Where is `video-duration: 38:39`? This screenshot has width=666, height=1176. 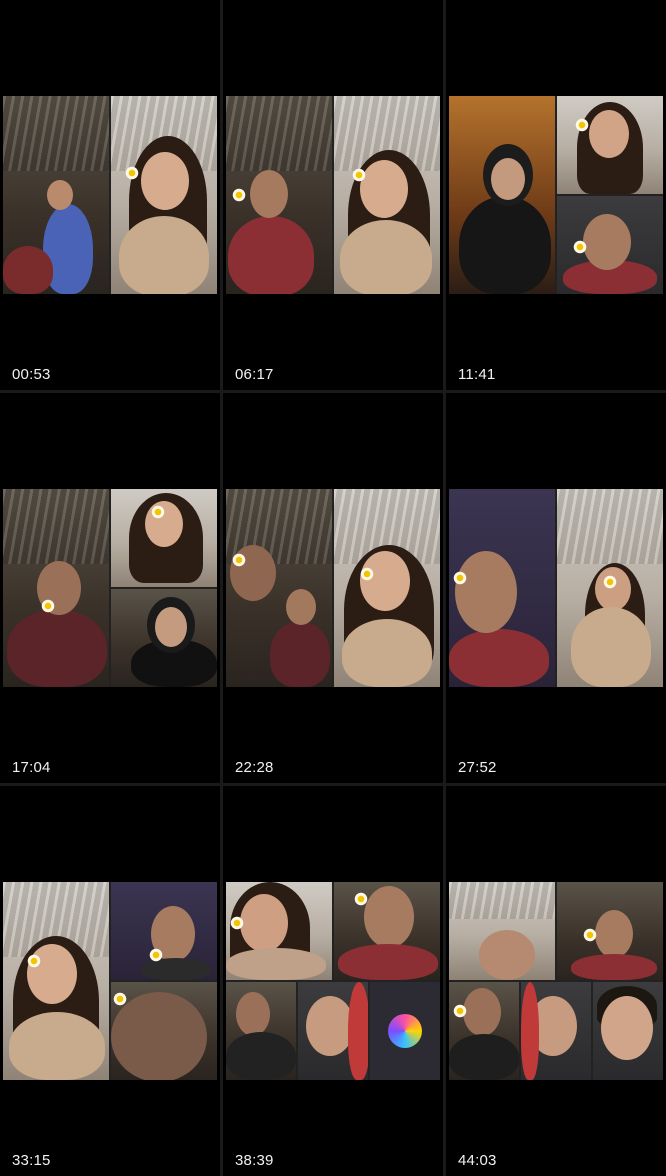 video-duration: 38:39 is located at coordinates (254, 1160).